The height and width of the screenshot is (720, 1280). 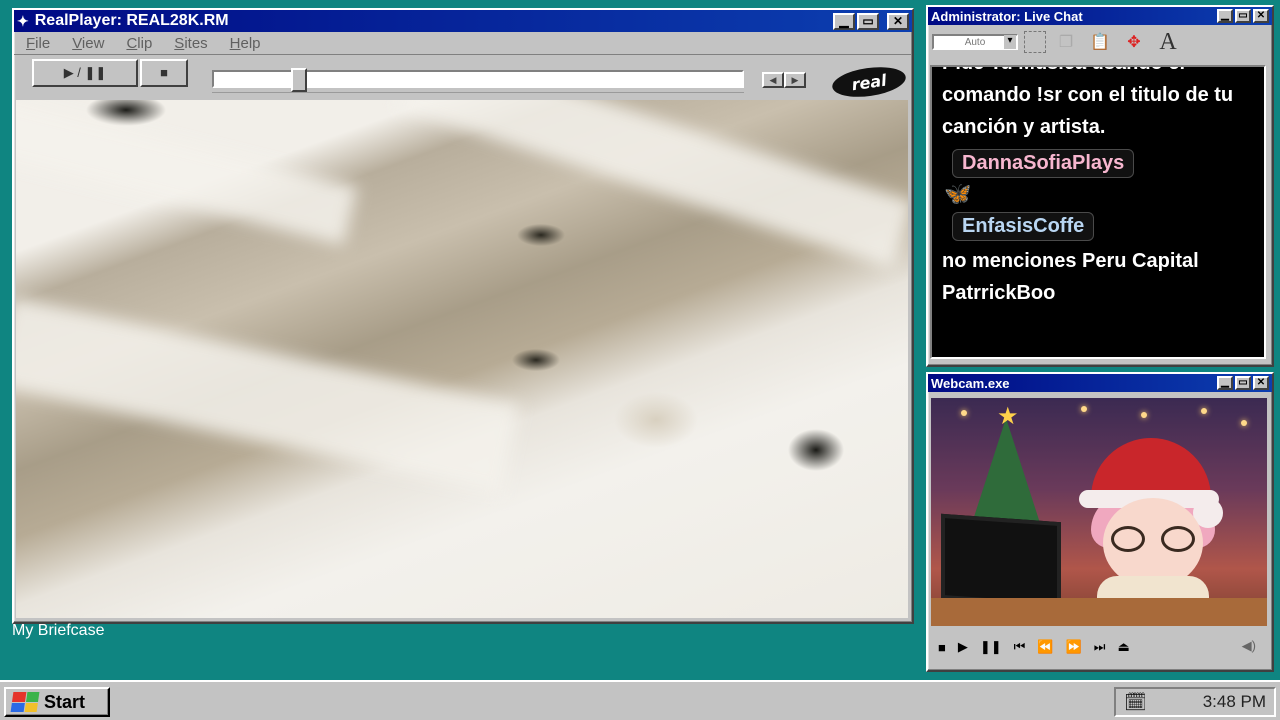 I want to click on stop-icon: ■, so click(x=942, y=647).